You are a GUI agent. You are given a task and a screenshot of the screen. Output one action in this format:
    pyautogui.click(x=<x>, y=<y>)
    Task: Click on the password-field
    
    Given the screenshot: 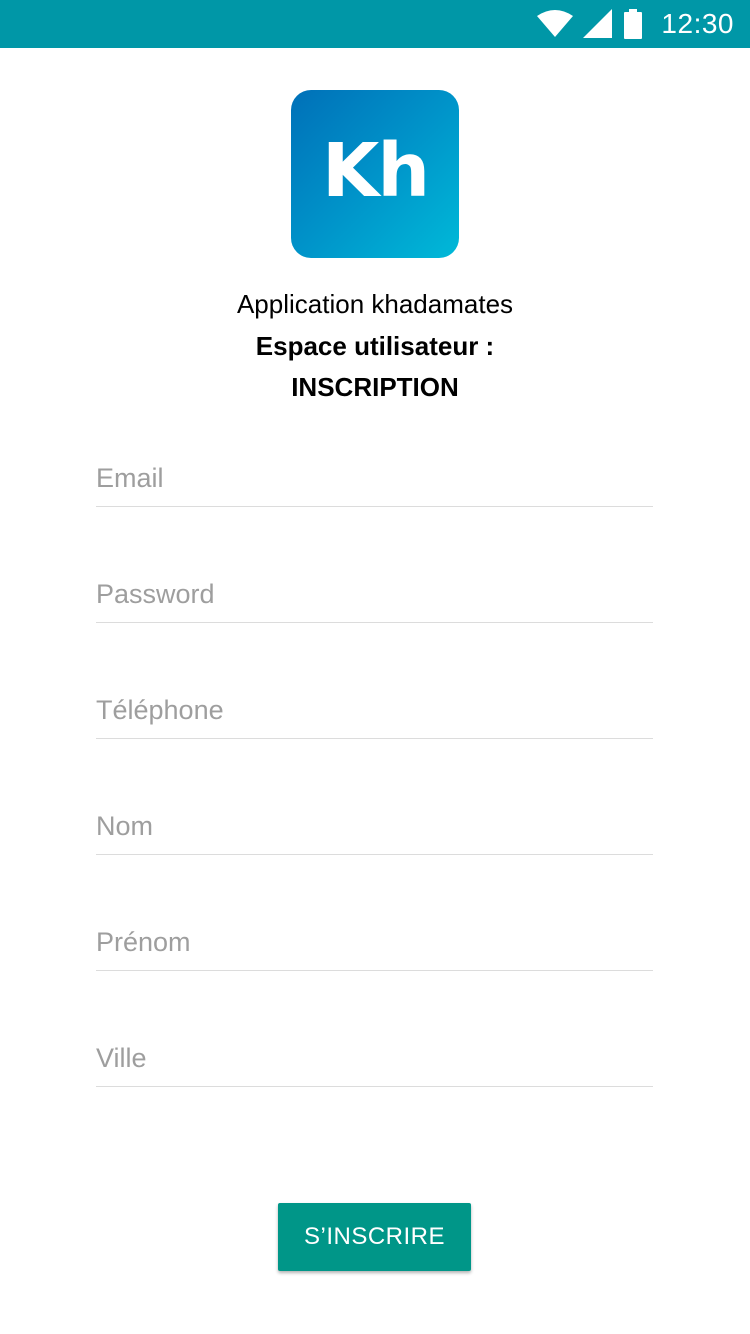 What is the action you would take?
    pyautogui.click(x=374, y=593)
    